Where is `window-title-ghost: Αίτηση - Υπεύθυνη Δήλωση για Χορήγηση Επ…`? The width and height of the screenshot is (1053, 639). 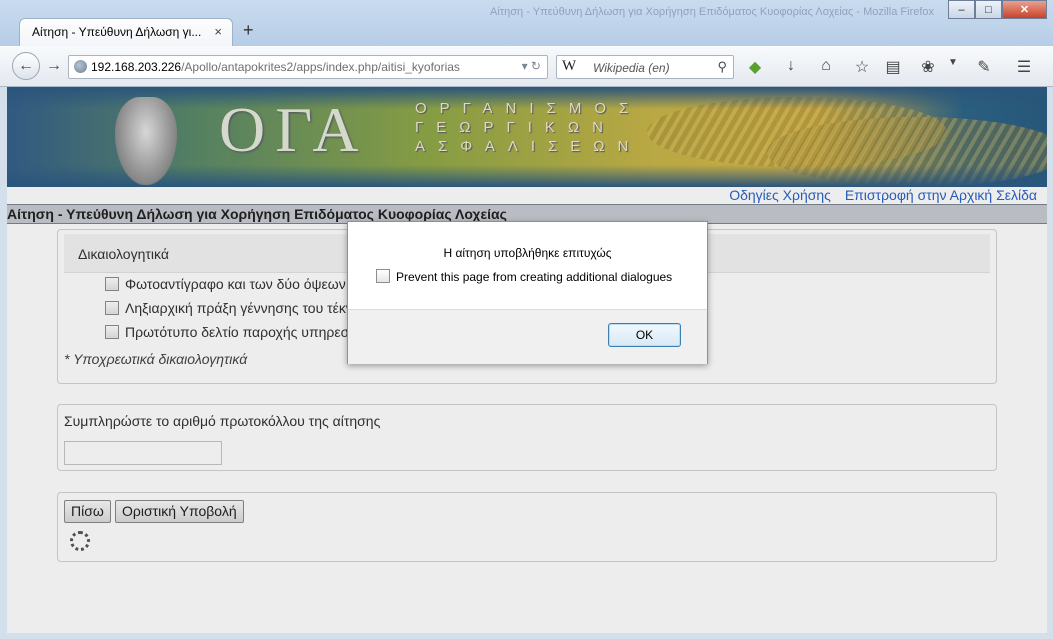
window-title-ghost: Αίτηση - Υπεύθυνη Δήλωση για Χορήγηση Επ… is located at coordinates (712, 12).